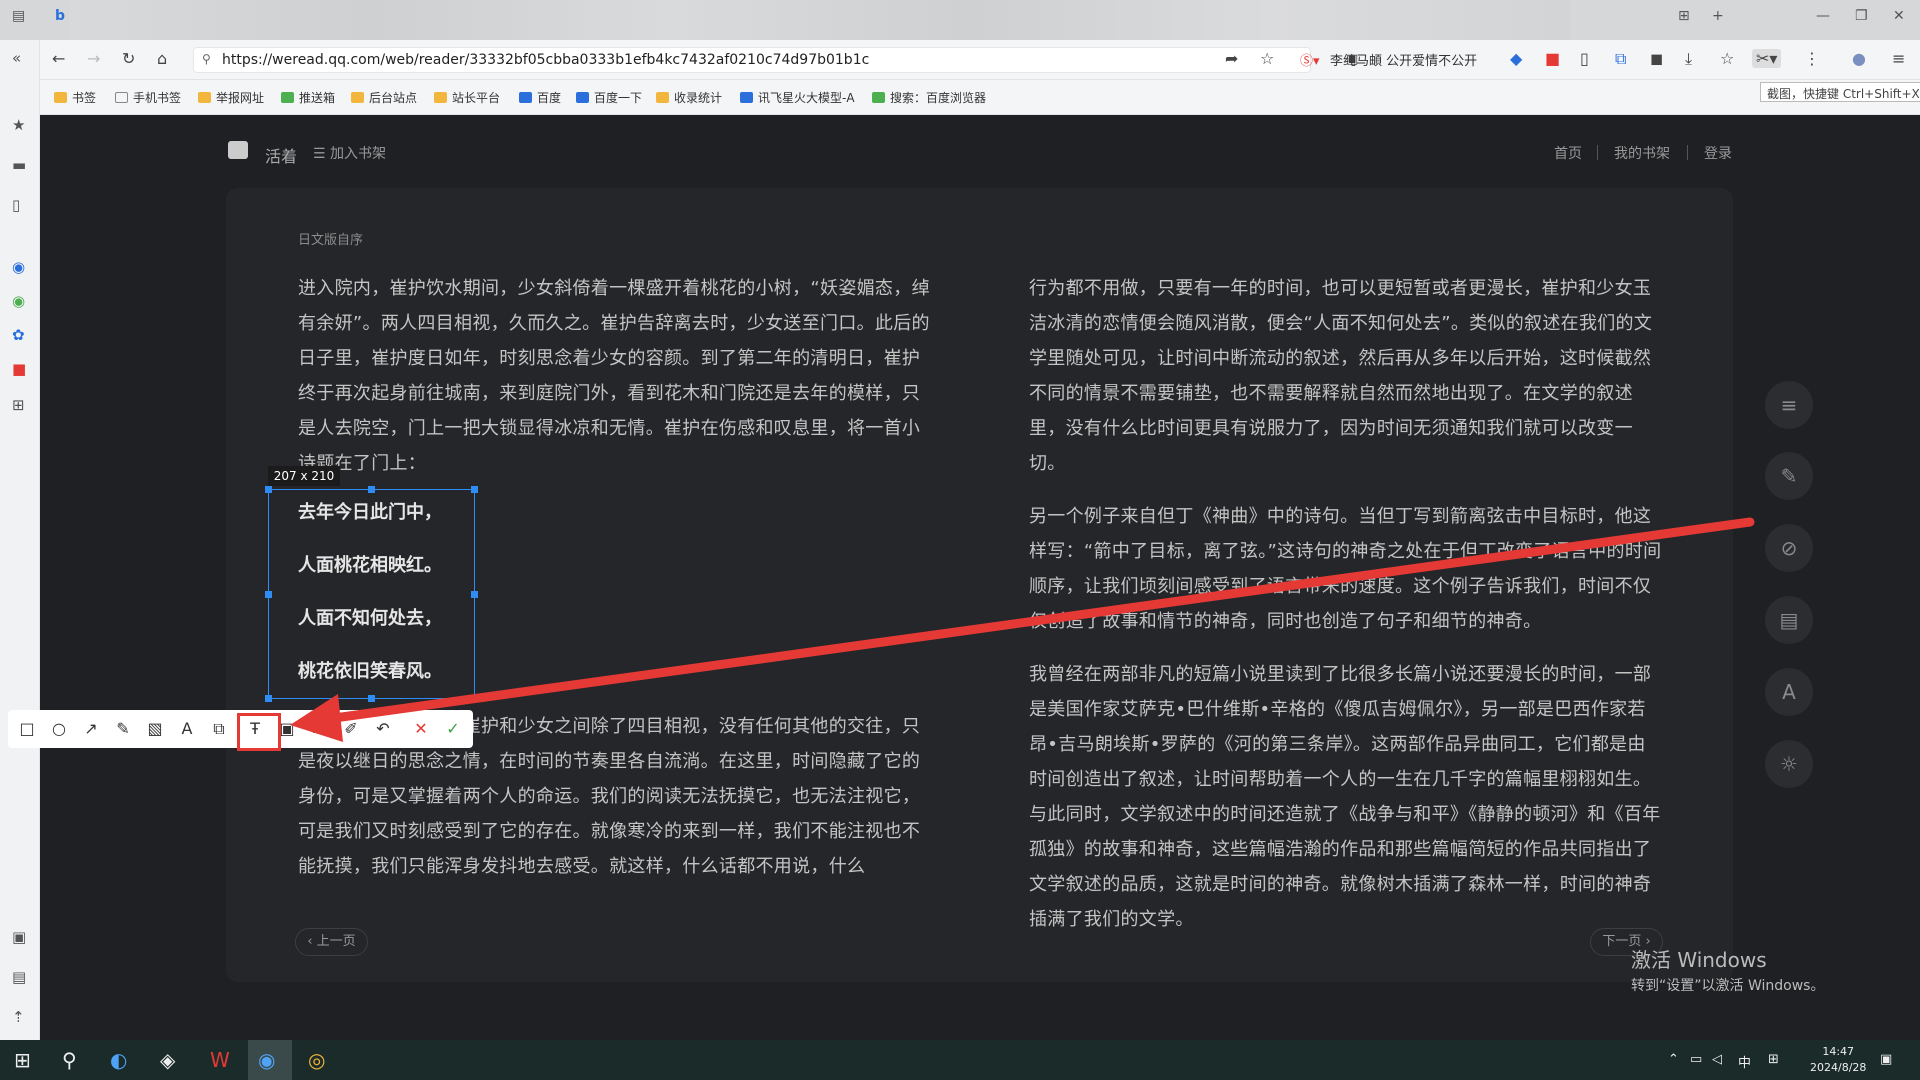 This screenshot has width=1920, height=1080. What do you see at coordinates (93, 58) in the screenshot?
I see `forward-icon: →` at bounding box center [93, 58].